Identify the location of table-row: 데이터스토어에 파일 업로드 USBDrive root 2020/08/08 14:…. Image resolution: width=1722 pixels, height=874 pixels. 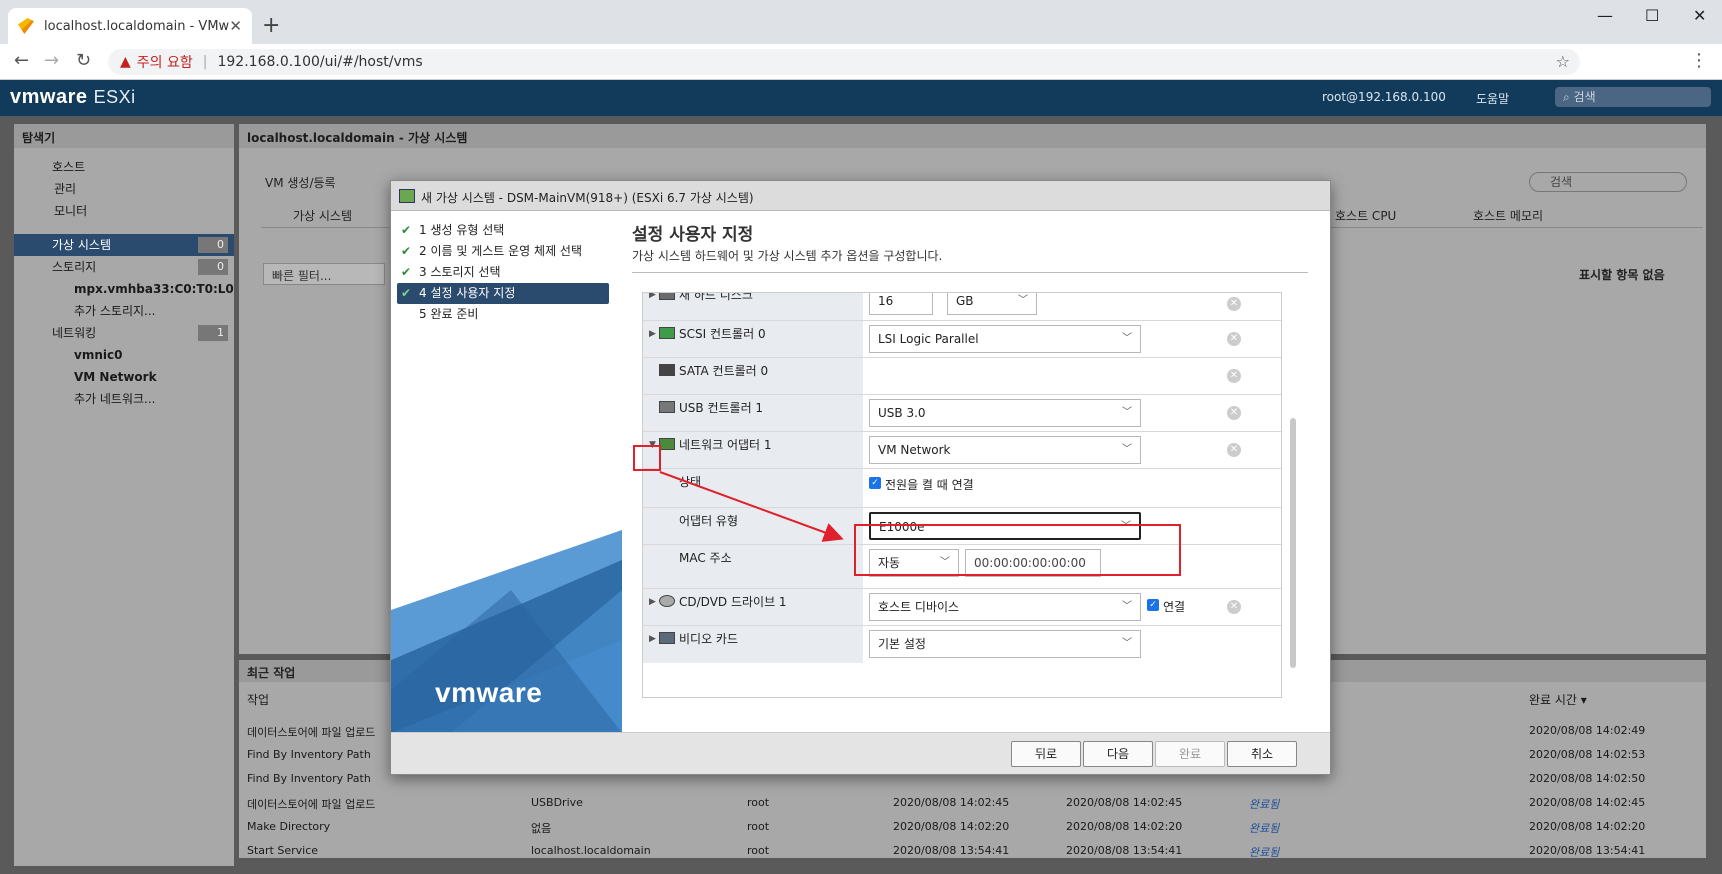
(964, 803).